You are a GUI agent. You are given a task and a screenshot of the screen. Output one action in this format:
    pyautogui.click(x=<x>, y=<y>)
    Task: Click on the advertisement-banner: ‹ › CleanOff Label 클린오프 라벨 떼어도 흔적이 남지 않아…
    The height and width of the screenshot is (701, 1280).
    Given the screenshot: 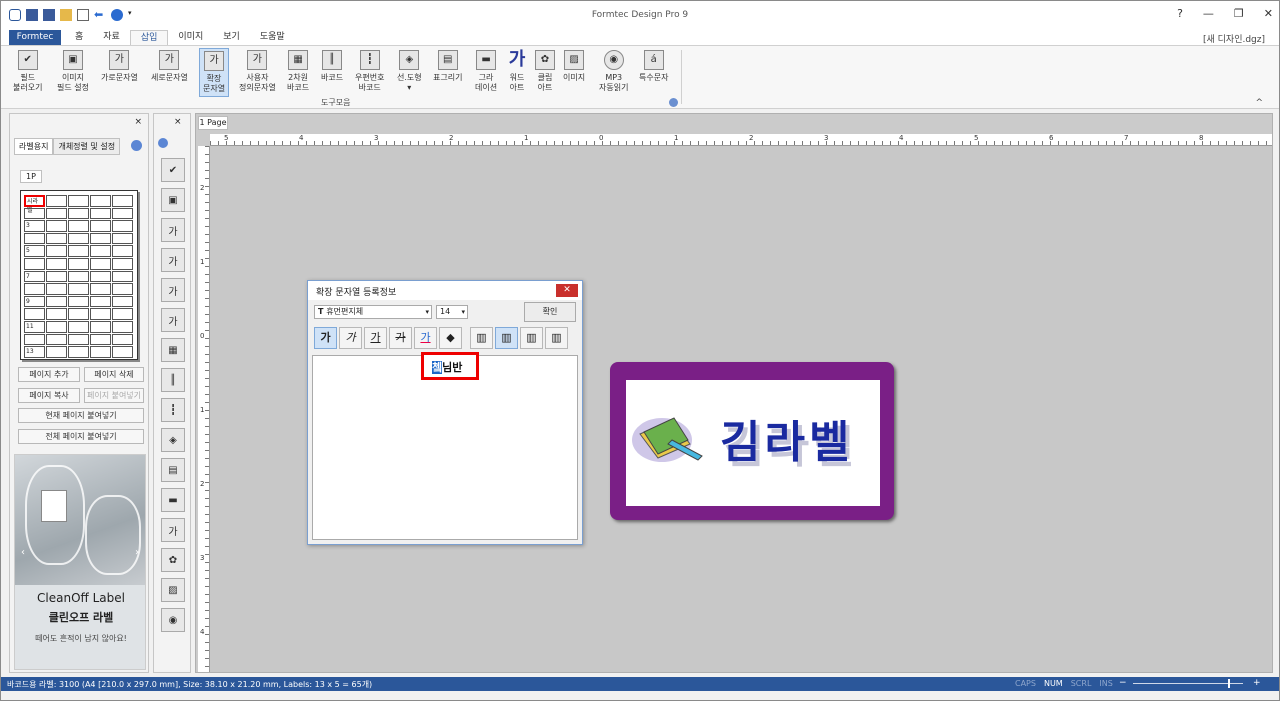 What is the action you would take?
    pyautogui.click(x=80, y=562)
    